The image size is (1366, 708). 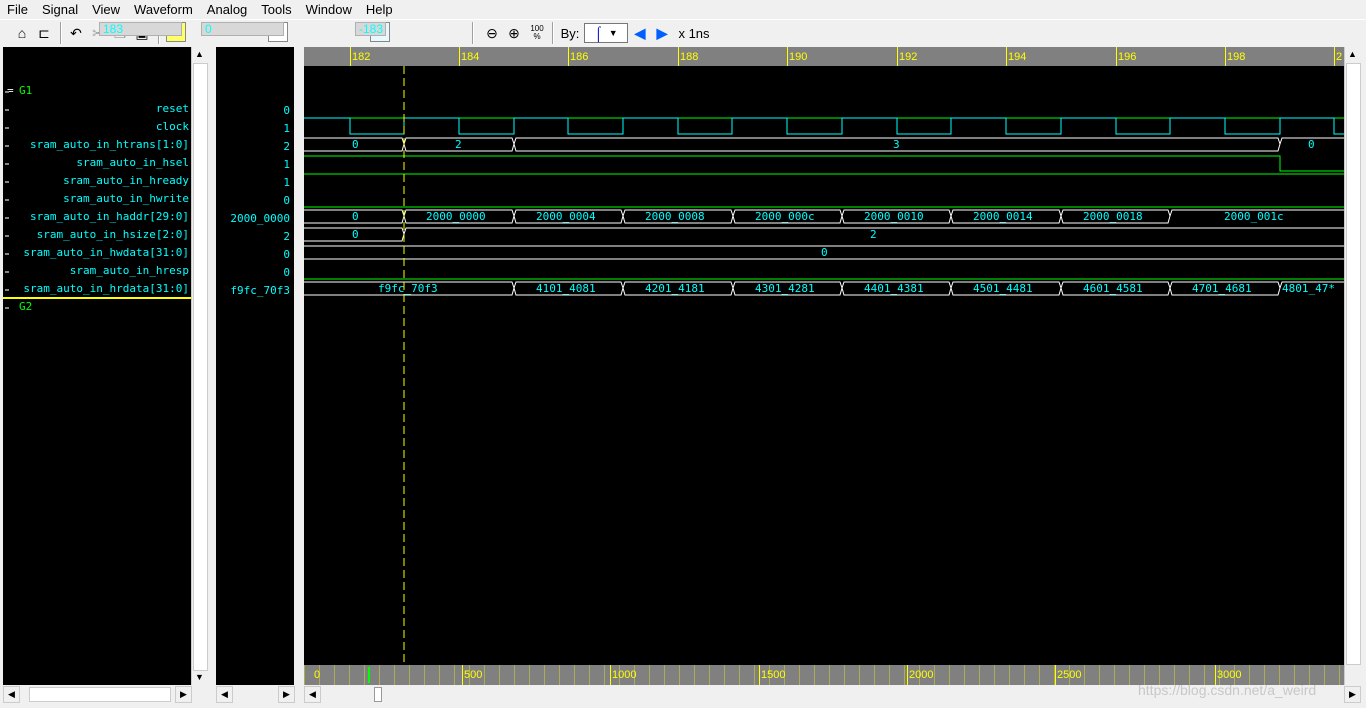 What do you see at coordinates (61, 33) in the screenshot?
I see `toolbar-separator` at bounding box center [61, 33].